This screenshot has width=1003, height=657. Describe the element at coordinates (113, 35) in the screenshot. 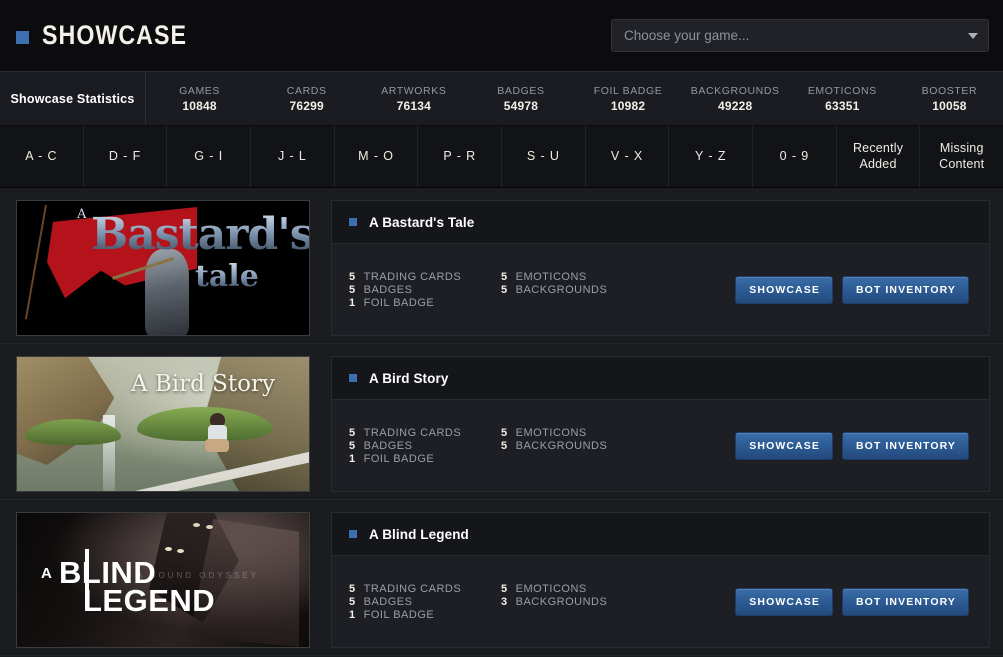

I see `brand-logo: SHOWCASE` at that location.